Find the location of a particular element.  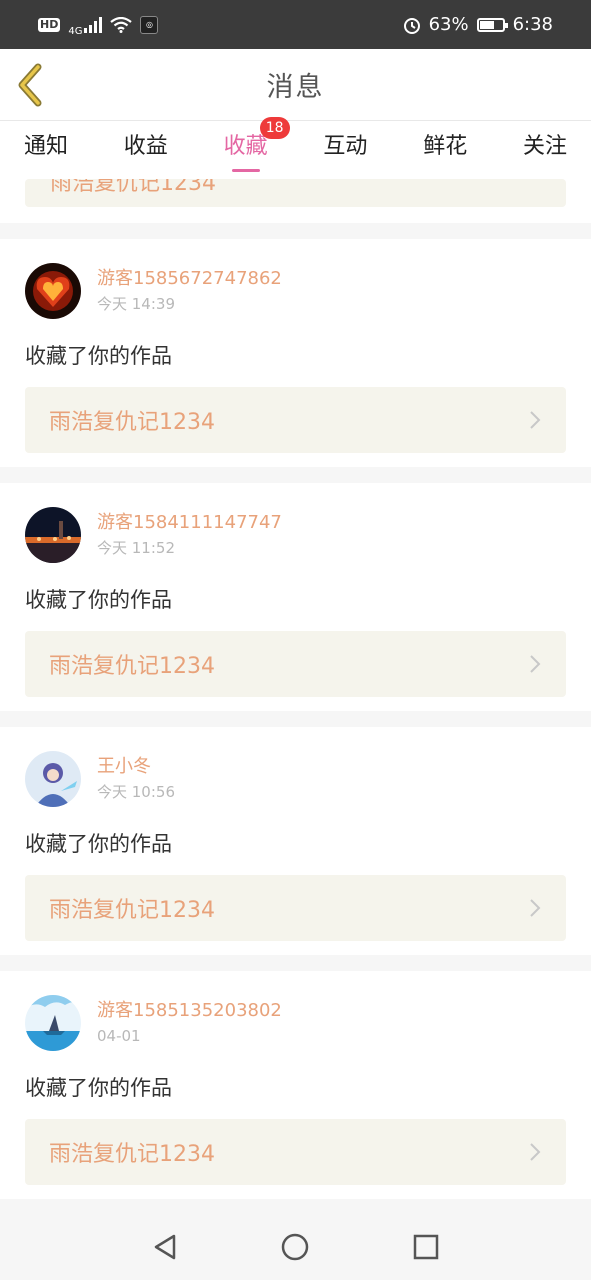

username: 游客1585672747862 is located at coordinates (189, 279).